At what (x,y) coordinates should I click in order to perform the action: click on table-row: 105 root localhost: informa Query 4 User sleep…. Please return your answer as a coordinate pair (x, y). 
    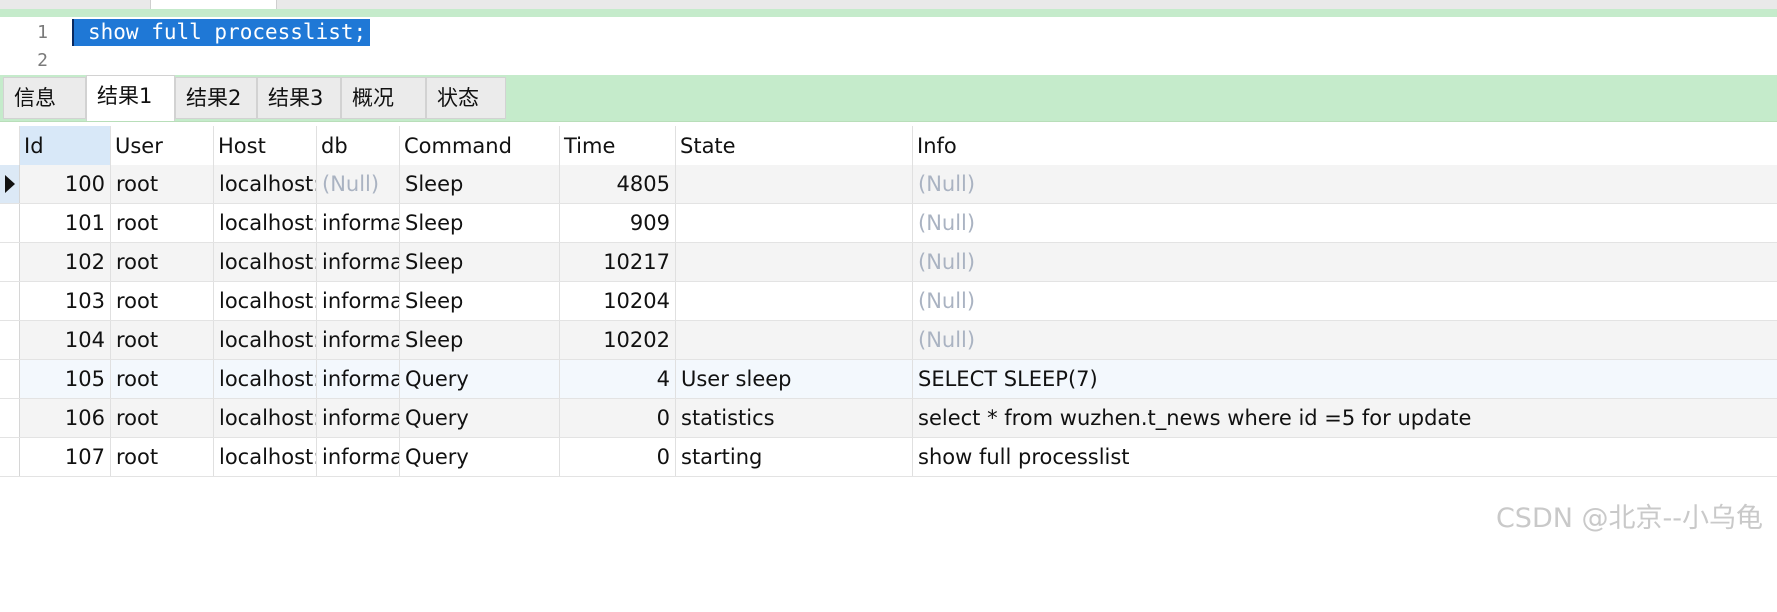
    Looking at the image, I should click on (888, 379).